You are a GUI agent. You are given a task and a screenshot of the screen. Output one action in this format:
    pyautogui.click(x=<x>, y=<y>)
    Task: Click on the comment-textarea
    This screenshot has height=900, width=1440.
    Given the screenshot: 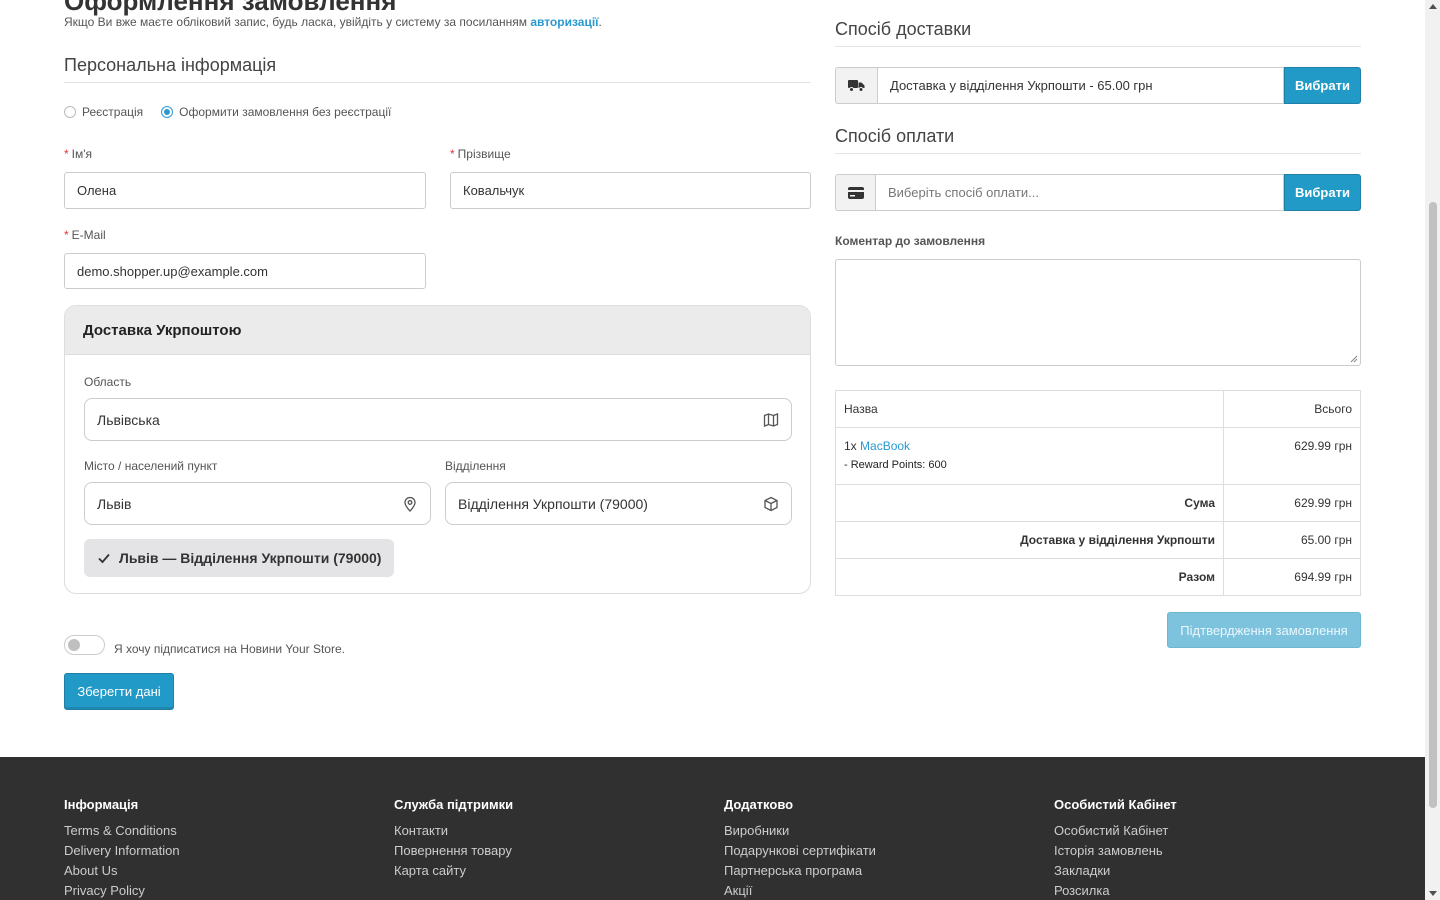 What is the action you would take?
    pyautogui.click(x=1098, y=312)
    